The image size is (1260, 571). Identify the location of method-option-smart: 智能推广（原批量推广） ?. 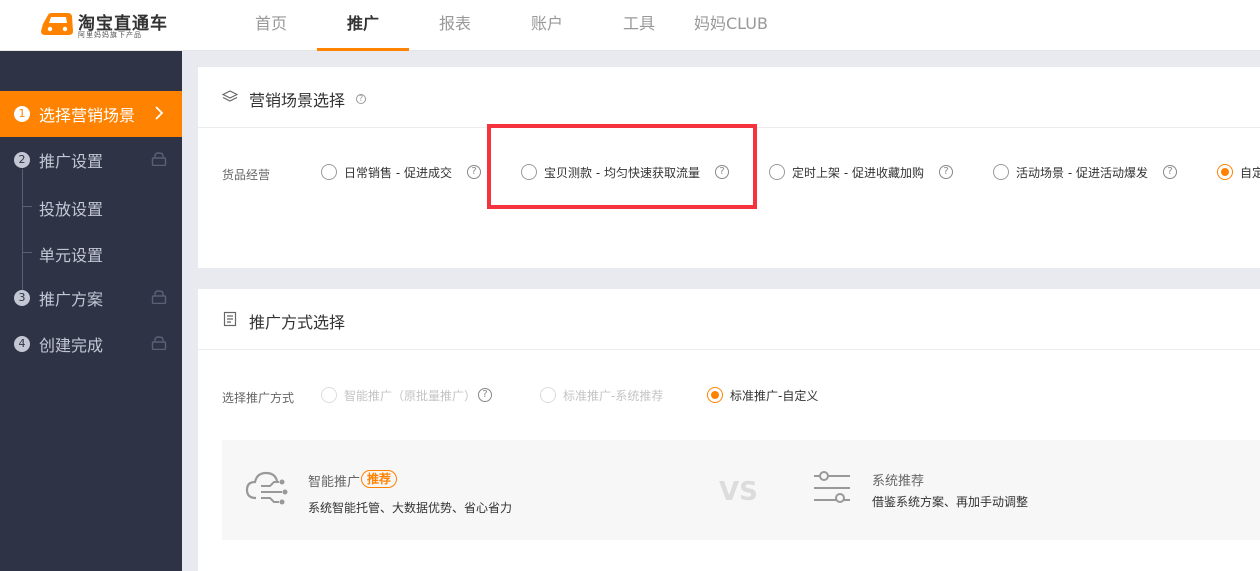
(407, 395).